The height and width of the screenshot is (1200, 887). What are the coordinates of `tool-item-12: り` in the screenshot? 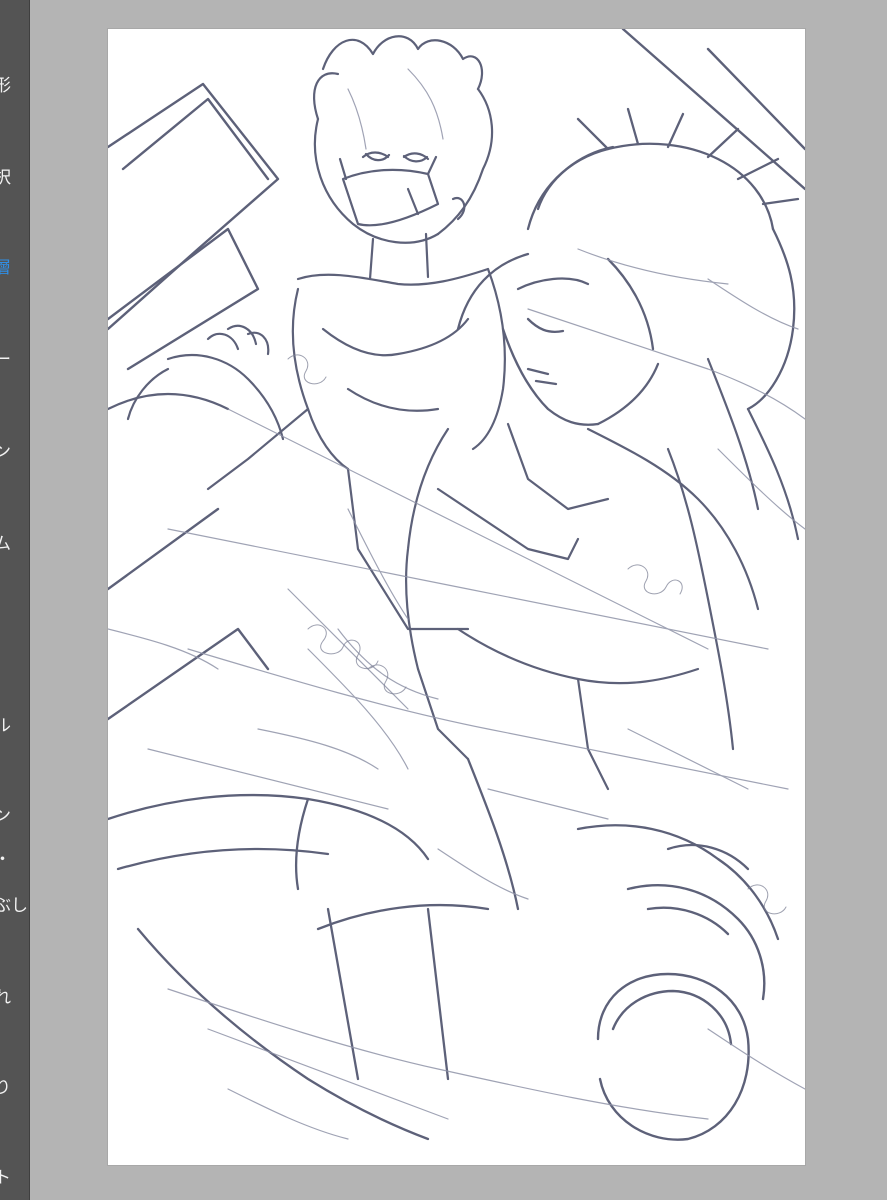 It's located at (14, 1089).